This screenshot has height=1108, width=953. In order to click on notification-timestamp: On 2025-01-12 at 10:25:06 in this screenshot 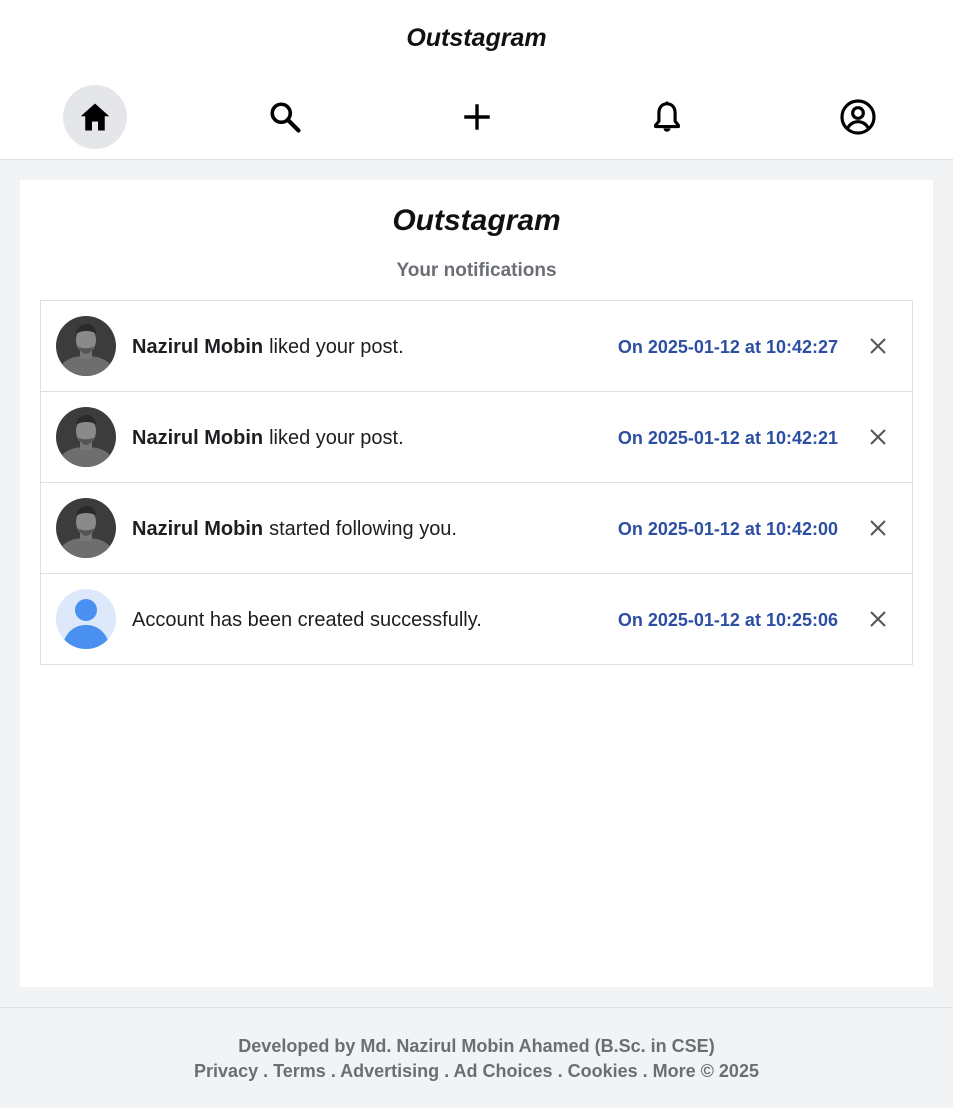, I will do `click(727, 619)`.